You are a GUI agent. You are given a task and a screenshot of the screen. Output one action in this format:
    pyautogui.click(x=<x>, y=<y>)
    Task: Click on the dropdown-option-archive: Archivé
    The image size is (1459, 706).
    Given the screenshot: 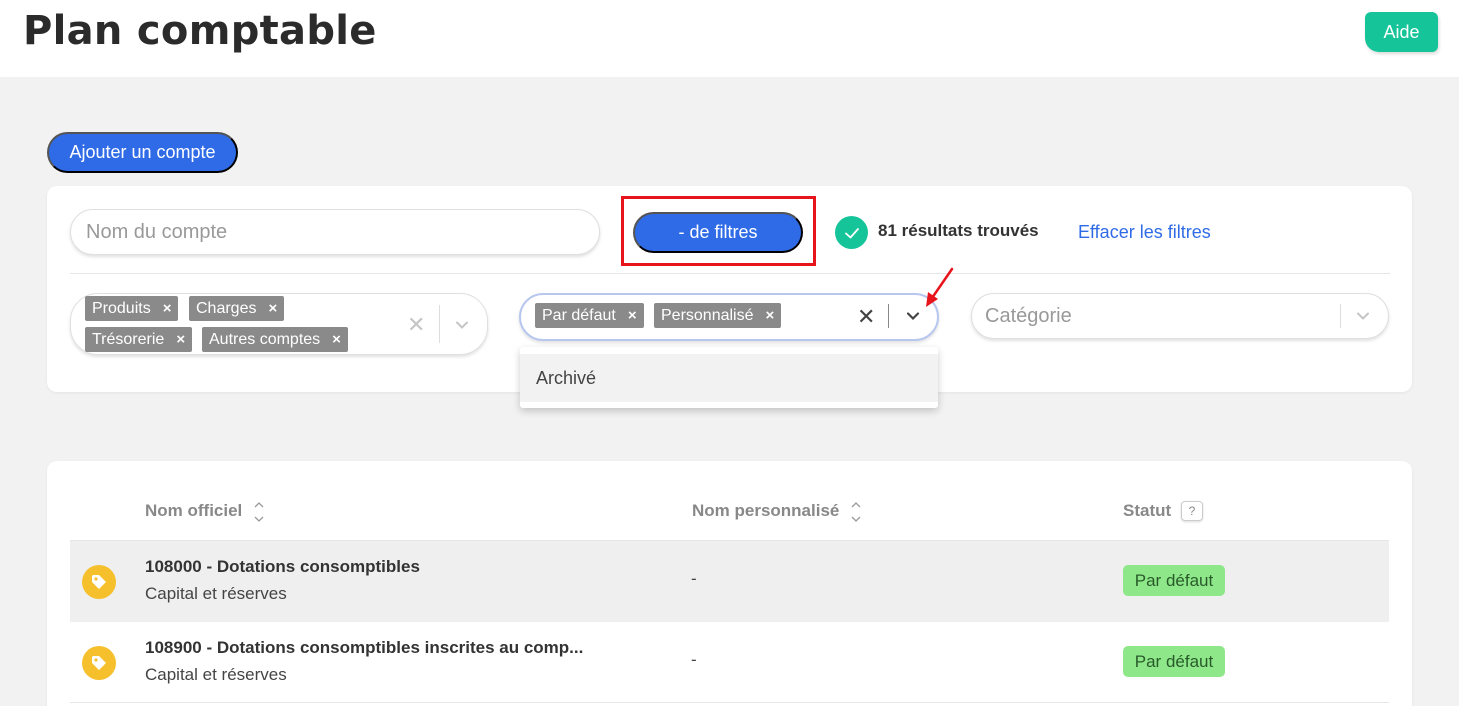 What is the action you would take?
    pyautogui.click(x=729, y=378)
    